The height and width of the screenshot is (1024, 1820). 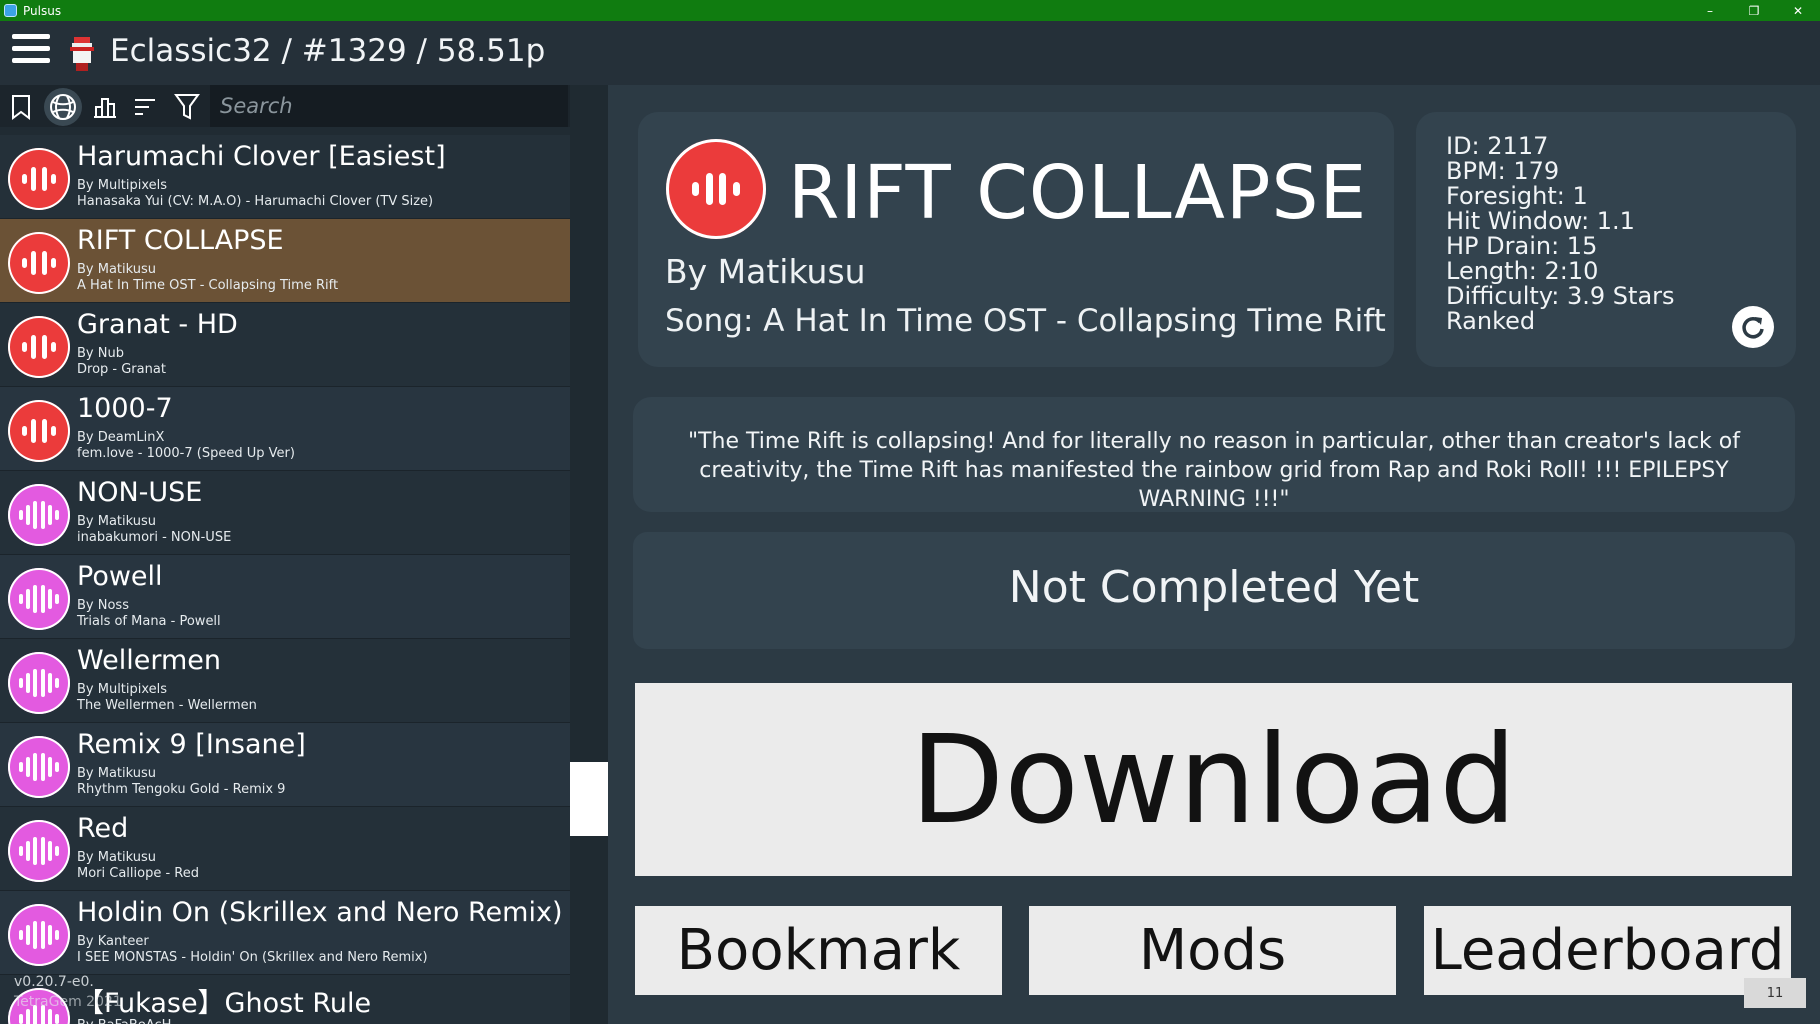 What do you see at coordinates (103, 828) in the screenshot?
I see `level-item-title: Red` at bounding box center [103, 828].